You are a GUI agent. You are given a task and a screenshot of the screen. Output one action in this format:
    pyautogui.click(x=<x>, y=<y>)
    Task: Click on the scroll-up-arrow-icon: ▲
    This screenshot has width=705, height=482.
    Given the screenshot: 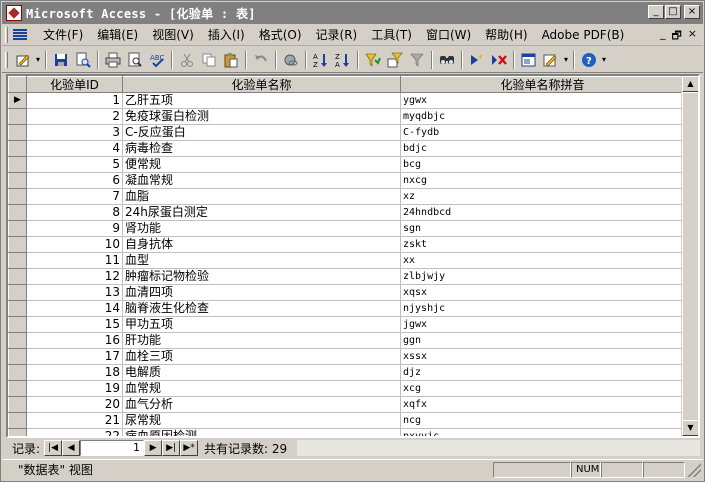 What is the action you would take?
    pyautogui.click(x=690, y=84)
    